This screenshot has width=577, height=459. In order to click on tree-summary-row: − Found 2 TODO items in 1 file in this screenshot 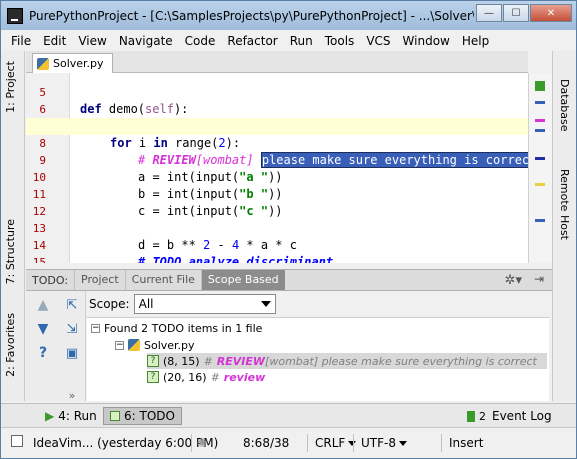, I will do `click(176, 328)`.